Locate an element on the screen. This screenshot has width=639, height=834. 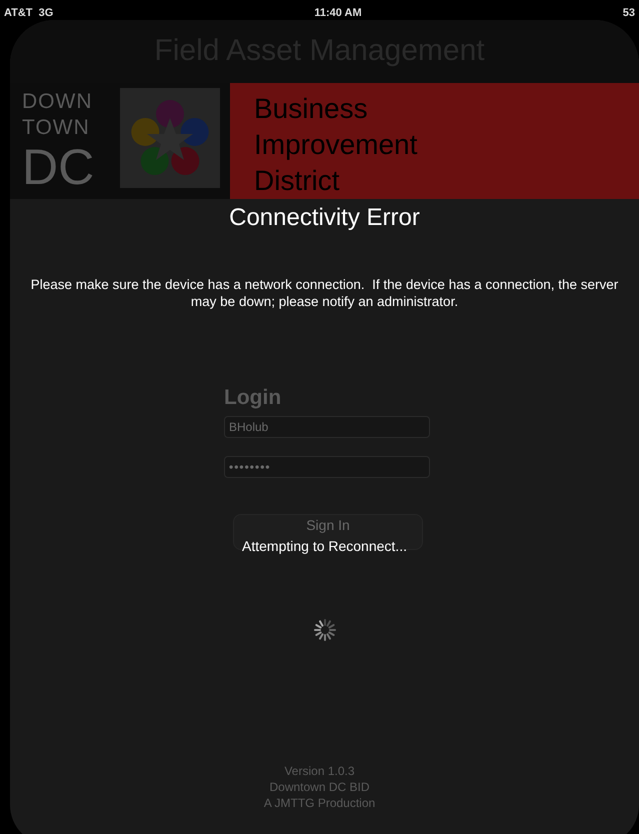
district-text: District is located at coordinates (297, 181).